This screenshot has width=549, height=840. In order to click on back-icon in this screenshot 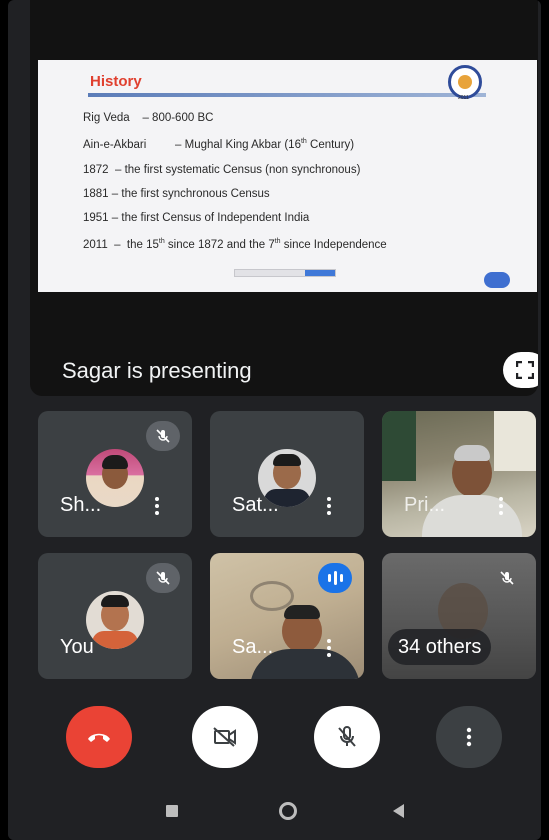, I will do `click(398, 811)`.